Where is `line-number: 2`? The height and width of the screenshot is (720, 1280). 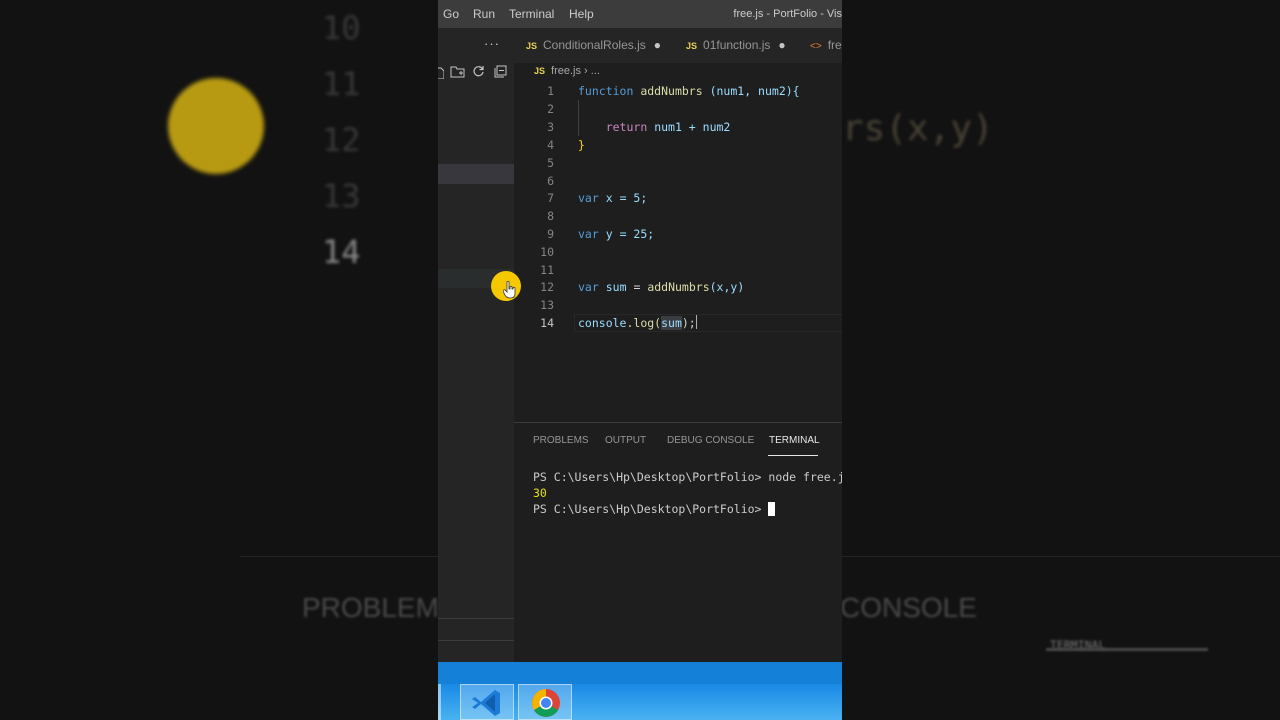 line-number: 2 is located at coordinates (550, 109).